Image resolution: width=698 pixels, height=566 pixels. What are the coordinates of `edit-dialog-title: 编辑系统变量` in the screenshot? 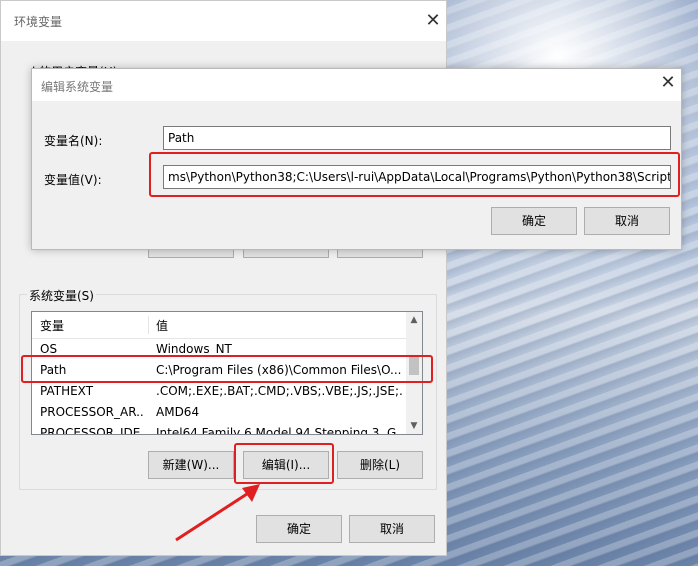 It's located at (77, 87).